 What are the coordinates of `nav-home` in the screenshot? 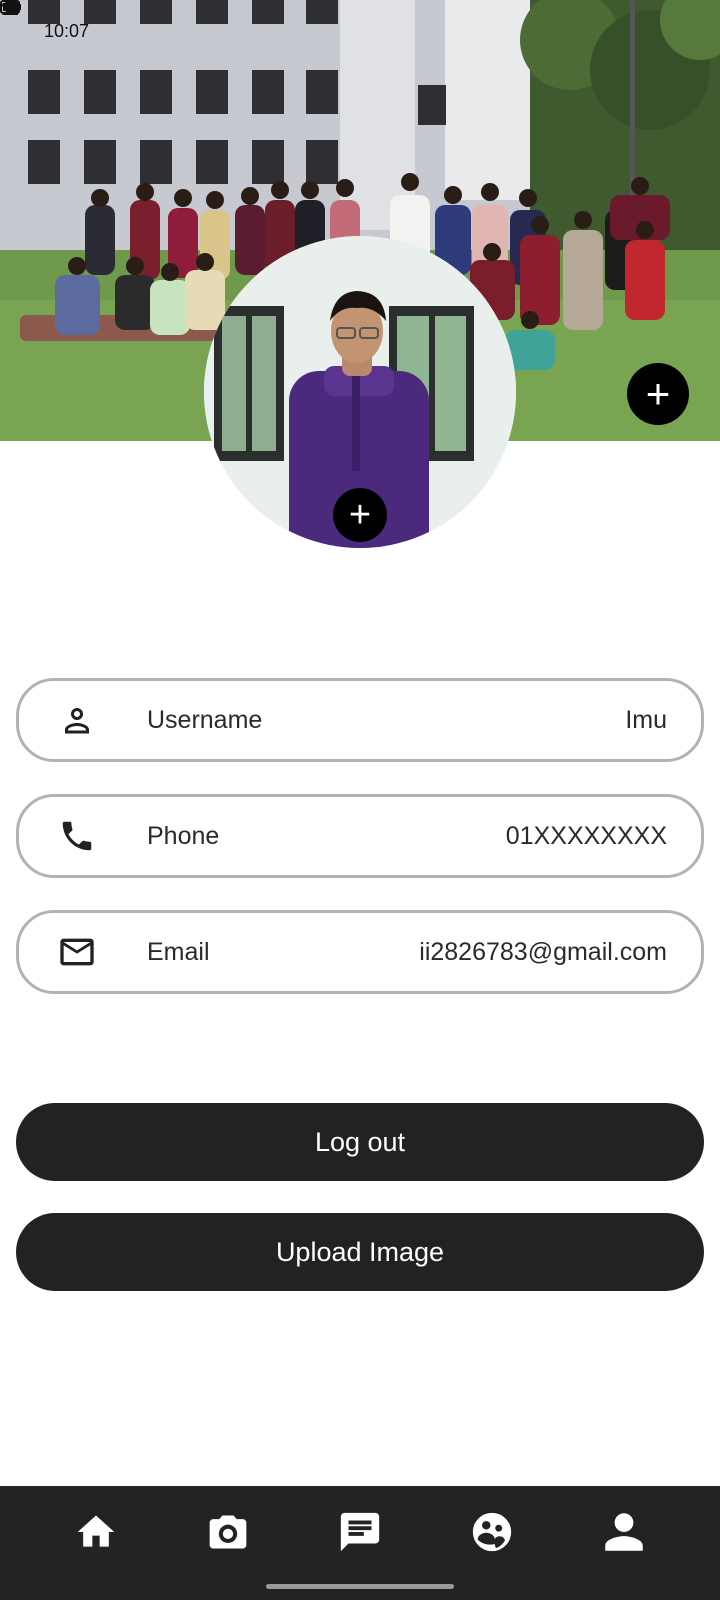 It's located at (96, 1532).